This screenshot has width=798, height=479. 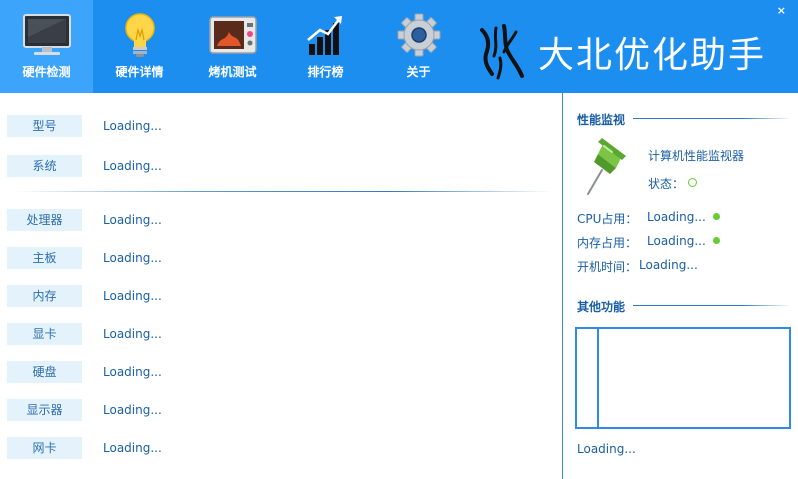 I want to click on uptime-label: 开机时间：, so click(x=607, y=267).